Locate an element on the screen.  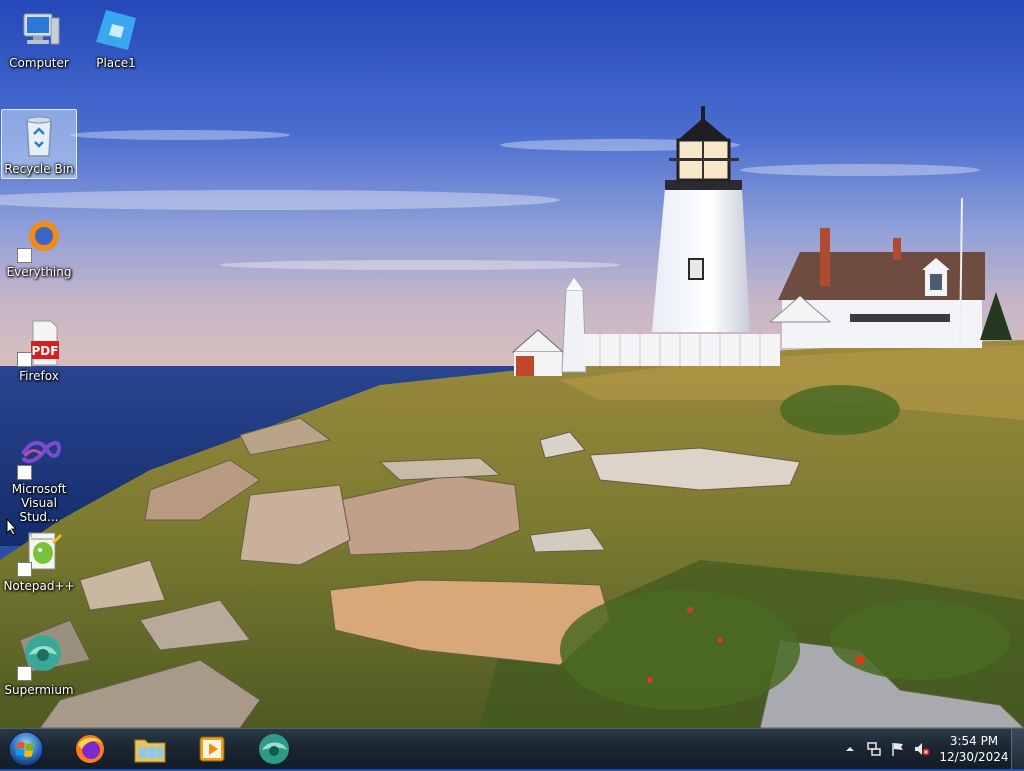
desktop-icon-recycle-bin: Recycle Bin is located at coordinates (39, 144).